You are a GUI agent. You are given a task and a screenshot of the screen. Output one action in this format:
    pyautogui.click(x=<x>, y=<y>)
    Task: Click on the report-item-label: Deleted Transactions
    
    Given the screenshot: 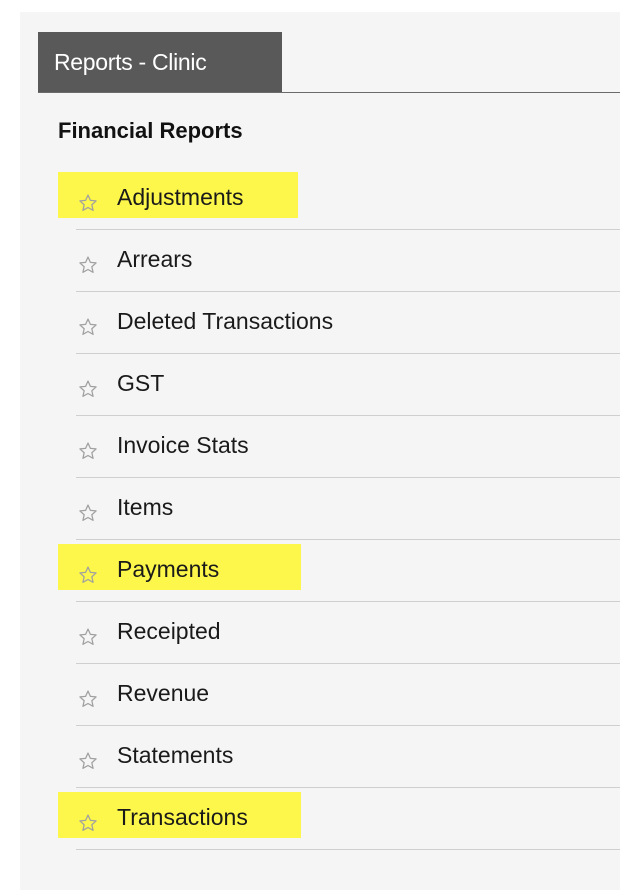 What is the action you would take?
    pyautogui.click(x=225, y=321)
    